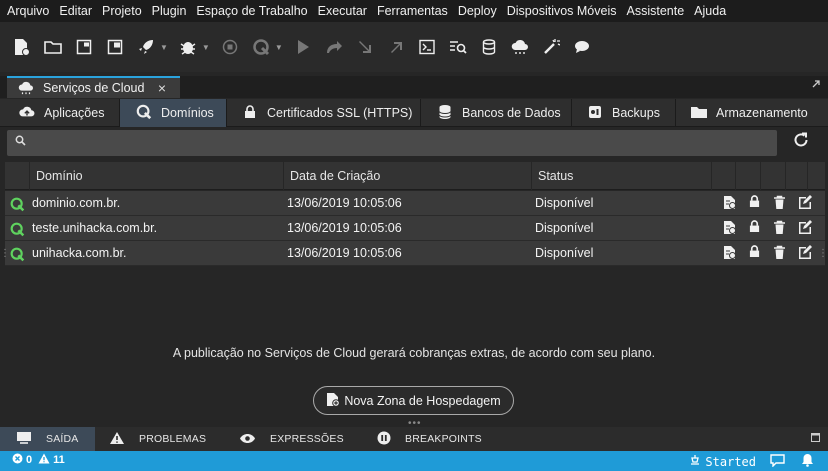 This screenshot has width=828, height=471. I want to click on cell-status: Disponível, so click(564, 253).